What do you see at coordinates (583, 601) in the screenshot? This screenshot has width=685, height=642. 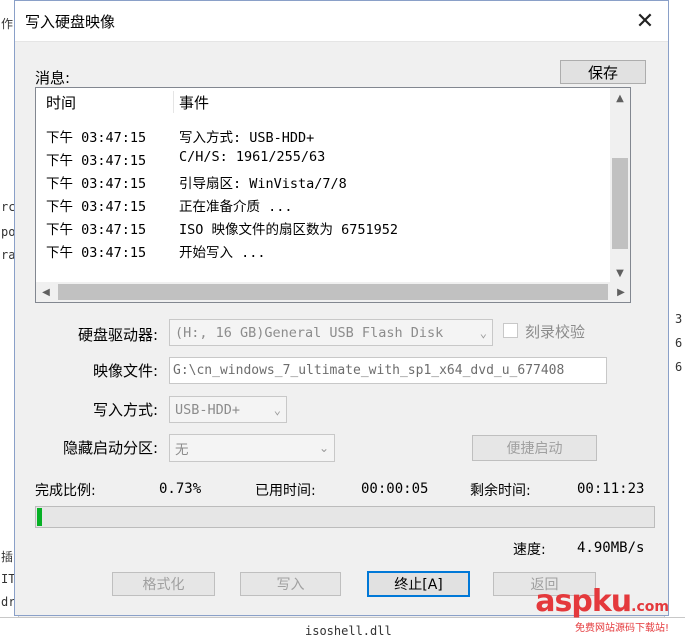 I see `watermark-brand: aspku` at bounding box center [583, 601].